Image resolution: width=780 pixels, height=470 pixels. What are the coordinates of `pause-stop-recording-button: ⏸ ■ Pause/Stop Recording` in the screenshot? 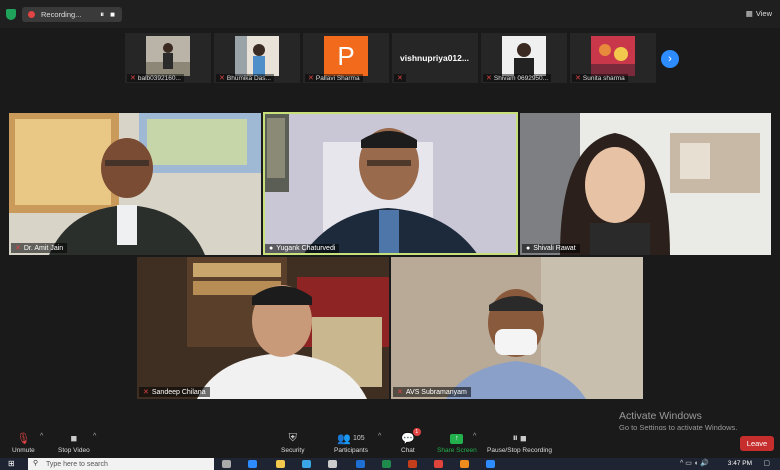 It's located at (519, 442).